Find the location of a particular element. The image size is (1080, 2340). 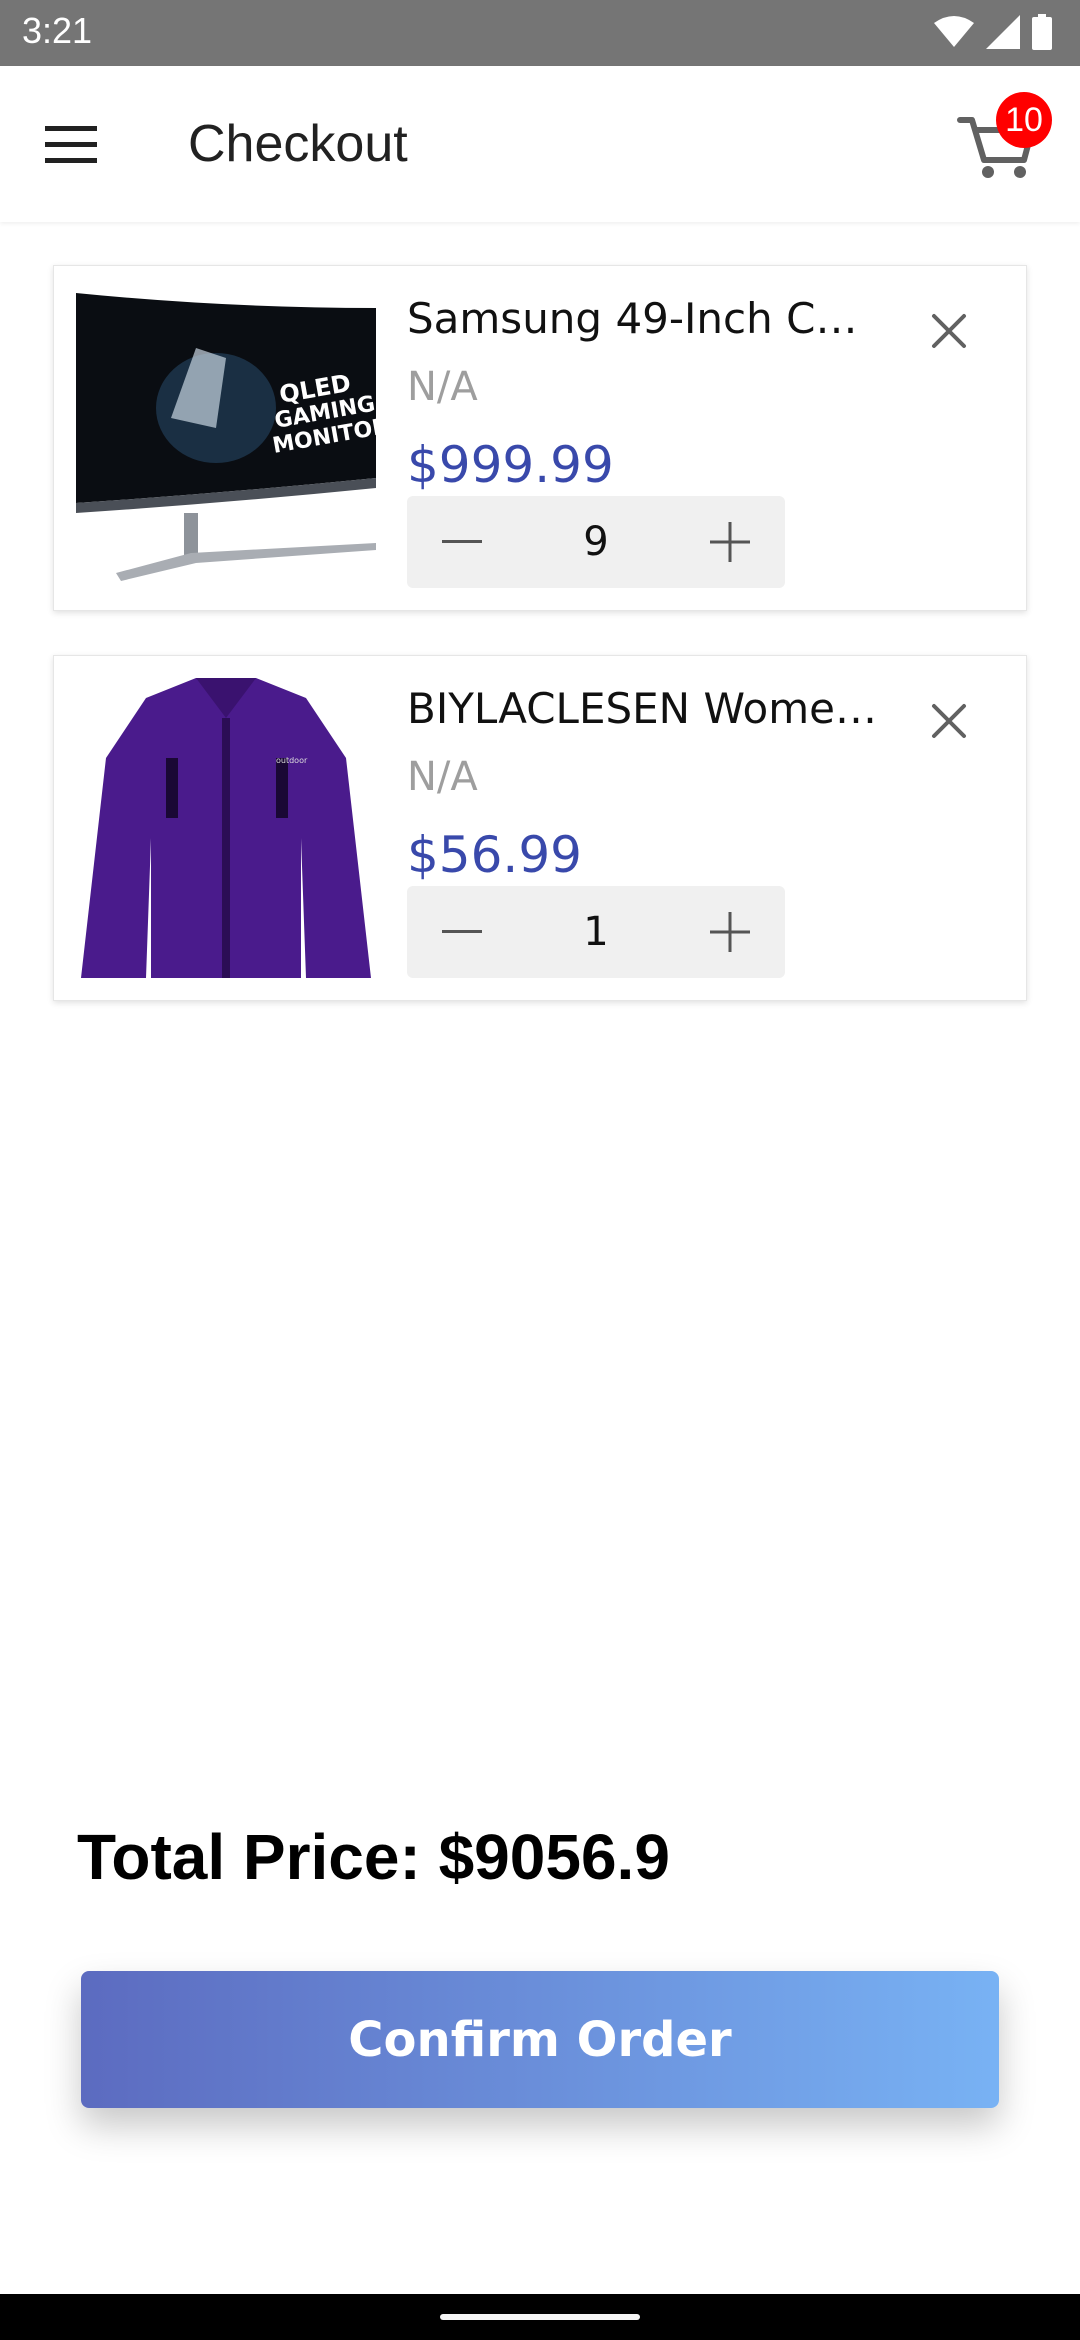

product-image-monitor: QLED GAMING MONITOR is located at coordinates (226, 438).